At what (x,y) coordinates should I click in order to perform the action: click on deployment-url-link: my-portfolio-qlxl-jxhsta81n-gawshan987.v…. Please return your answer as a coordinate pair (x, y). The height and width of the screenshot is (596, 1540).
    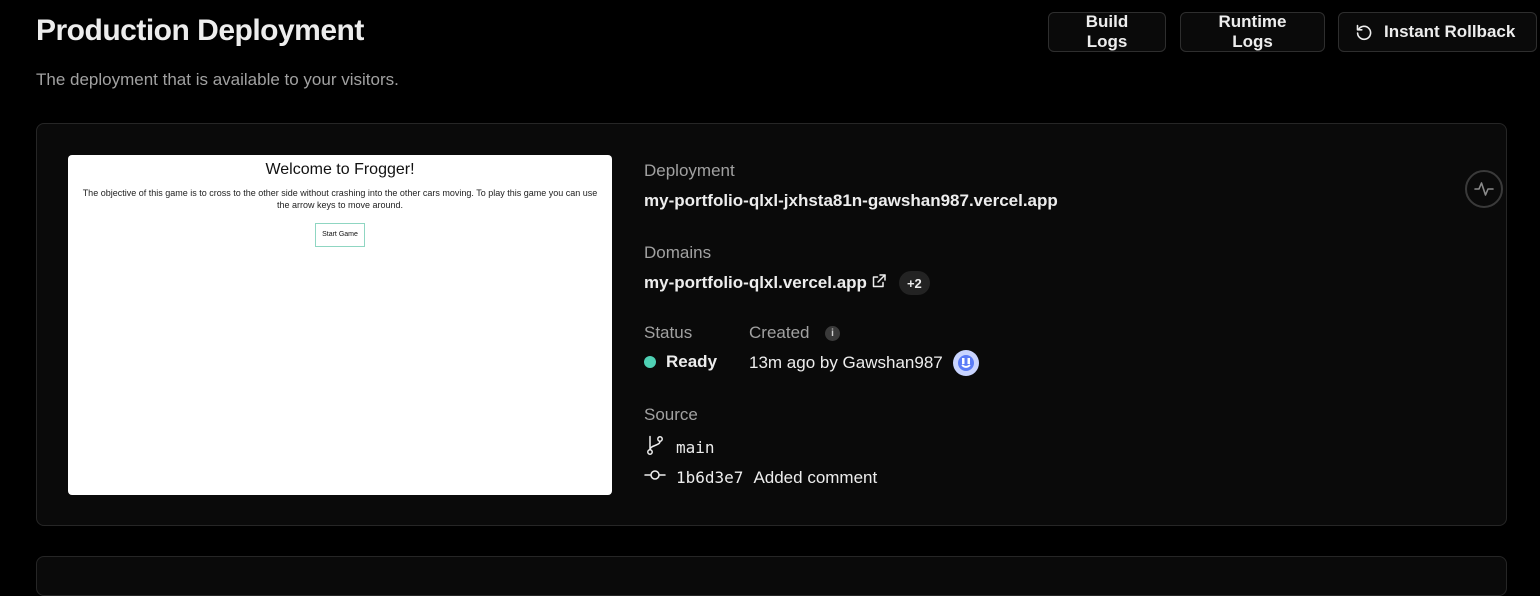
    Looking at the image, I should click on (851, 201).